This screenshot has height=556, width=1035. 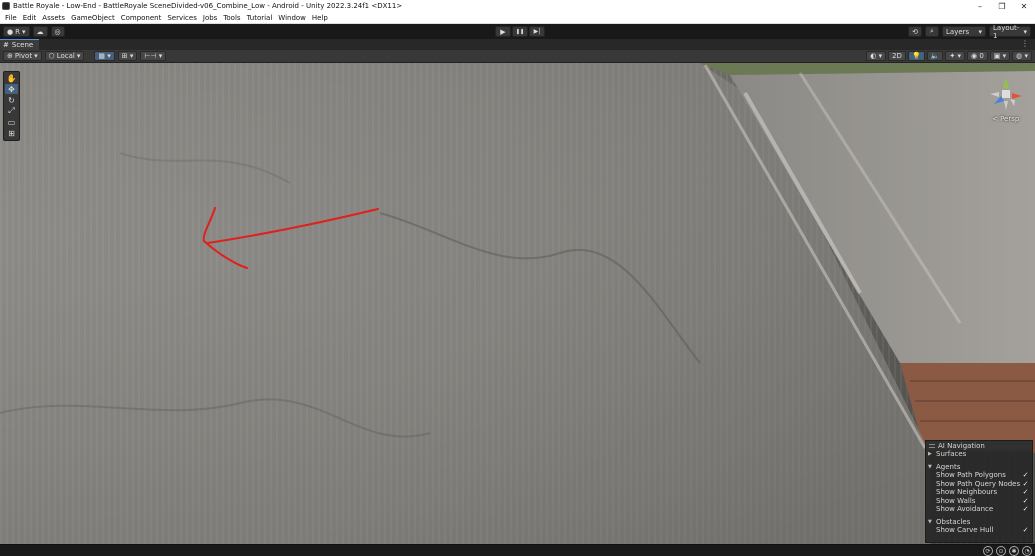 What do you see at coordinates (22, 56) in the screenshot?
I see `pivot-dropdown: ⊕ Pivot ▾` at bounding box center [22, 56].